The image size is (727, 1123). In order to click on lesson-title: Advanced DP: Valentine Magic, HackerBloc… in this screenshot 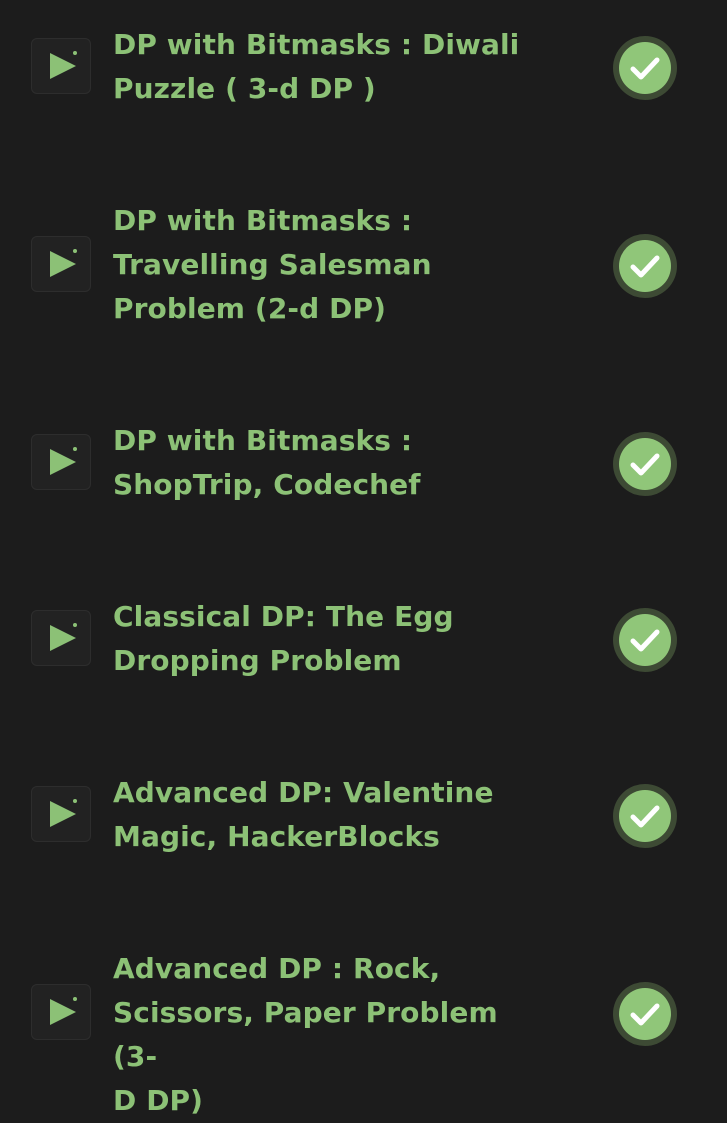, I will do `click(323, 815)`.